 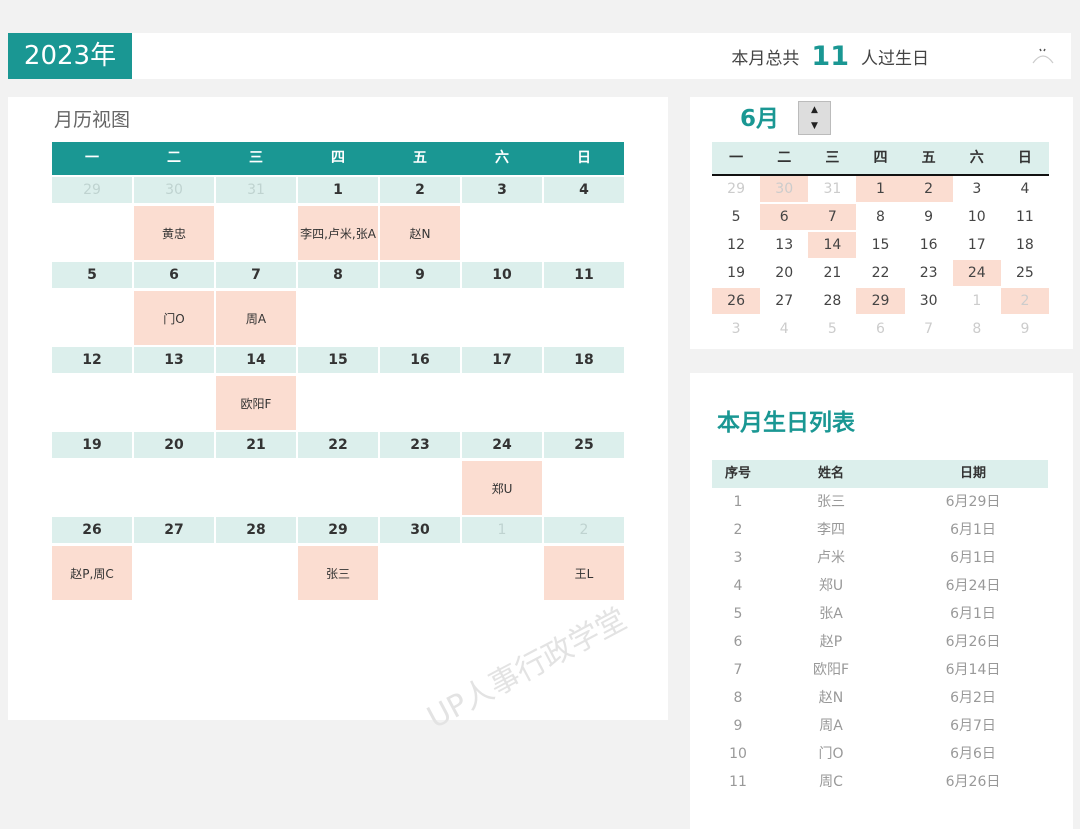 I want to click on spin-up-icon: ▲, so click(x=814, y=110).